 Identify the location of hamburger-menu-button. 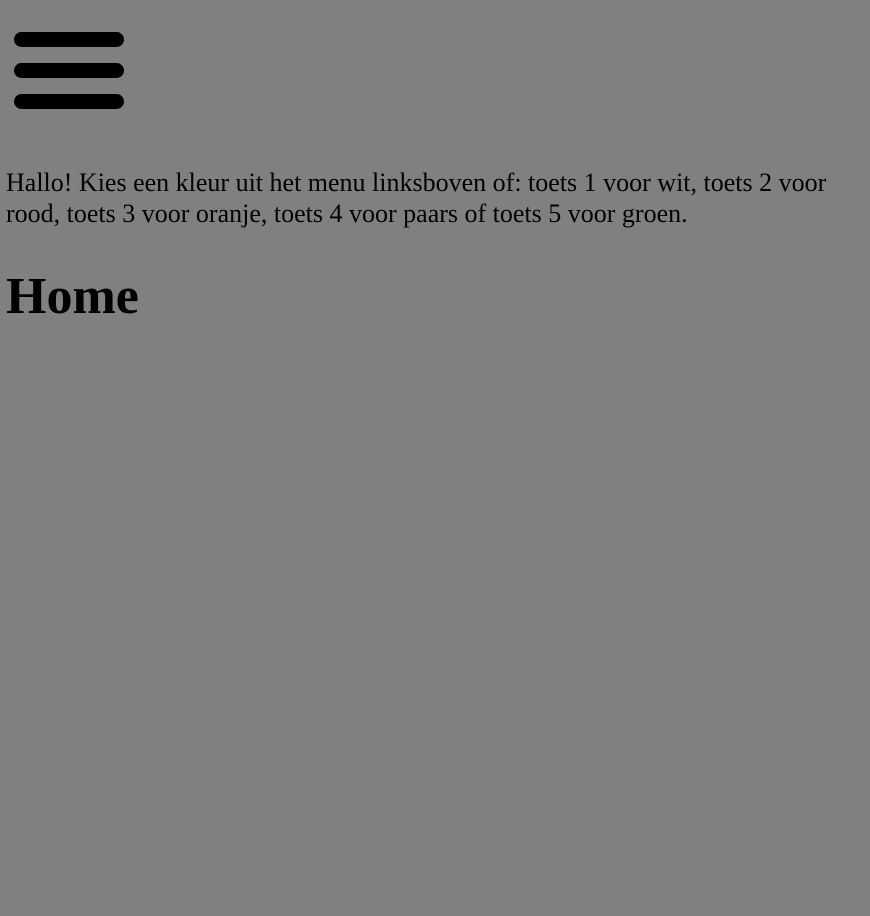
(69, 72).